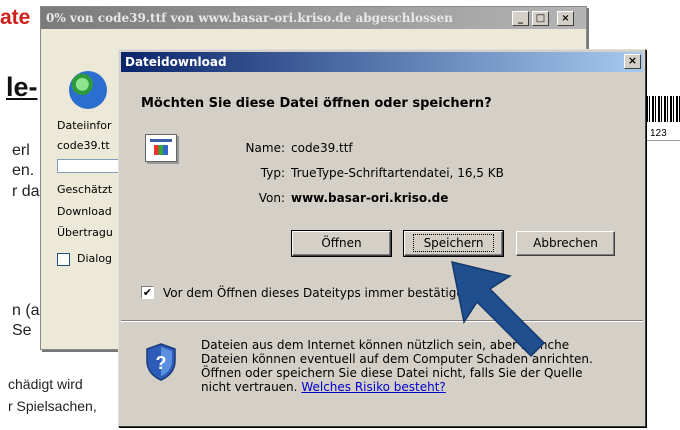 This screenshot has width=680, height=430. What do you see at coordinates (370, 198) in the screenshot?
I see `file-source: www.basar-ori.kriso.de` at bounding box center [370, 198].